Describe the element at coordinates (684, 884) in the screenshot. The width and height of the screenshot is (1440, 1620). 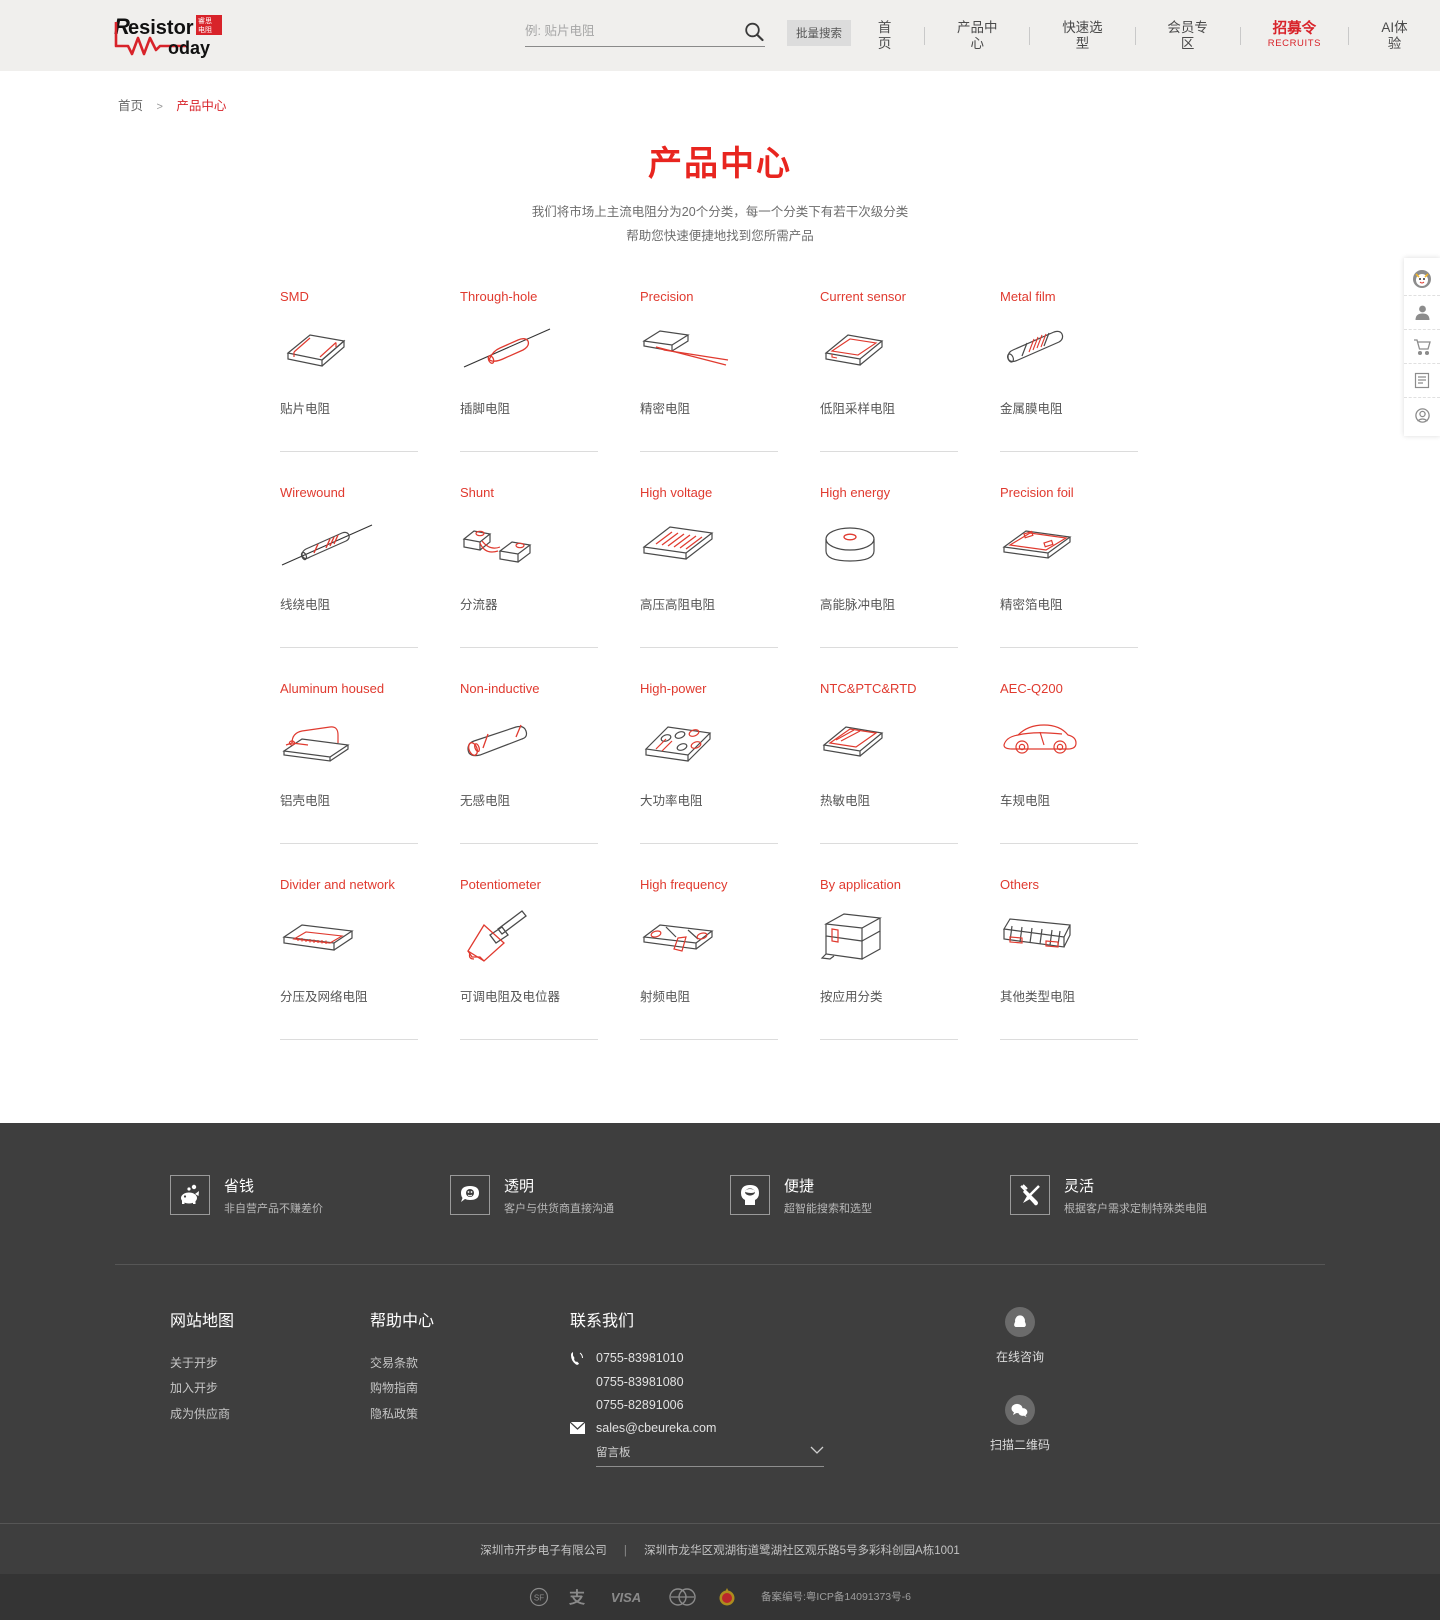
I see `product-title: High frequency` at that location.